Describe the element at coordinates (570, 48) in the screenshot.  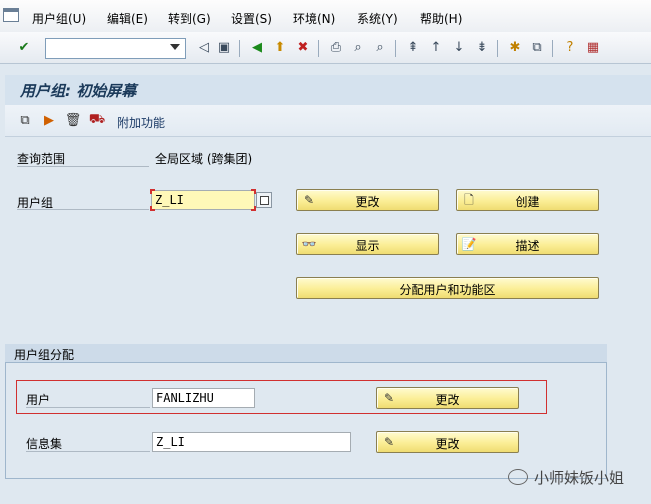
I see `help-icon: ?` at that location.